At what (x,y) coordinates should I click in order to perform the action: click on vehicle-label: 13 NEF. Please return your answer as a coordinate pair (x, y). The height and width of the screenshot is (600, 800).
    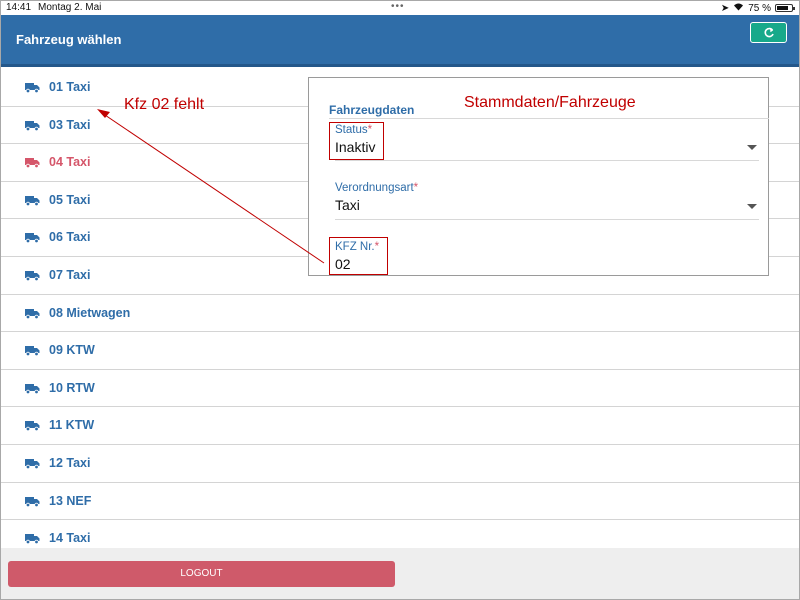
    Looking at the image, I should click on (70, 500).